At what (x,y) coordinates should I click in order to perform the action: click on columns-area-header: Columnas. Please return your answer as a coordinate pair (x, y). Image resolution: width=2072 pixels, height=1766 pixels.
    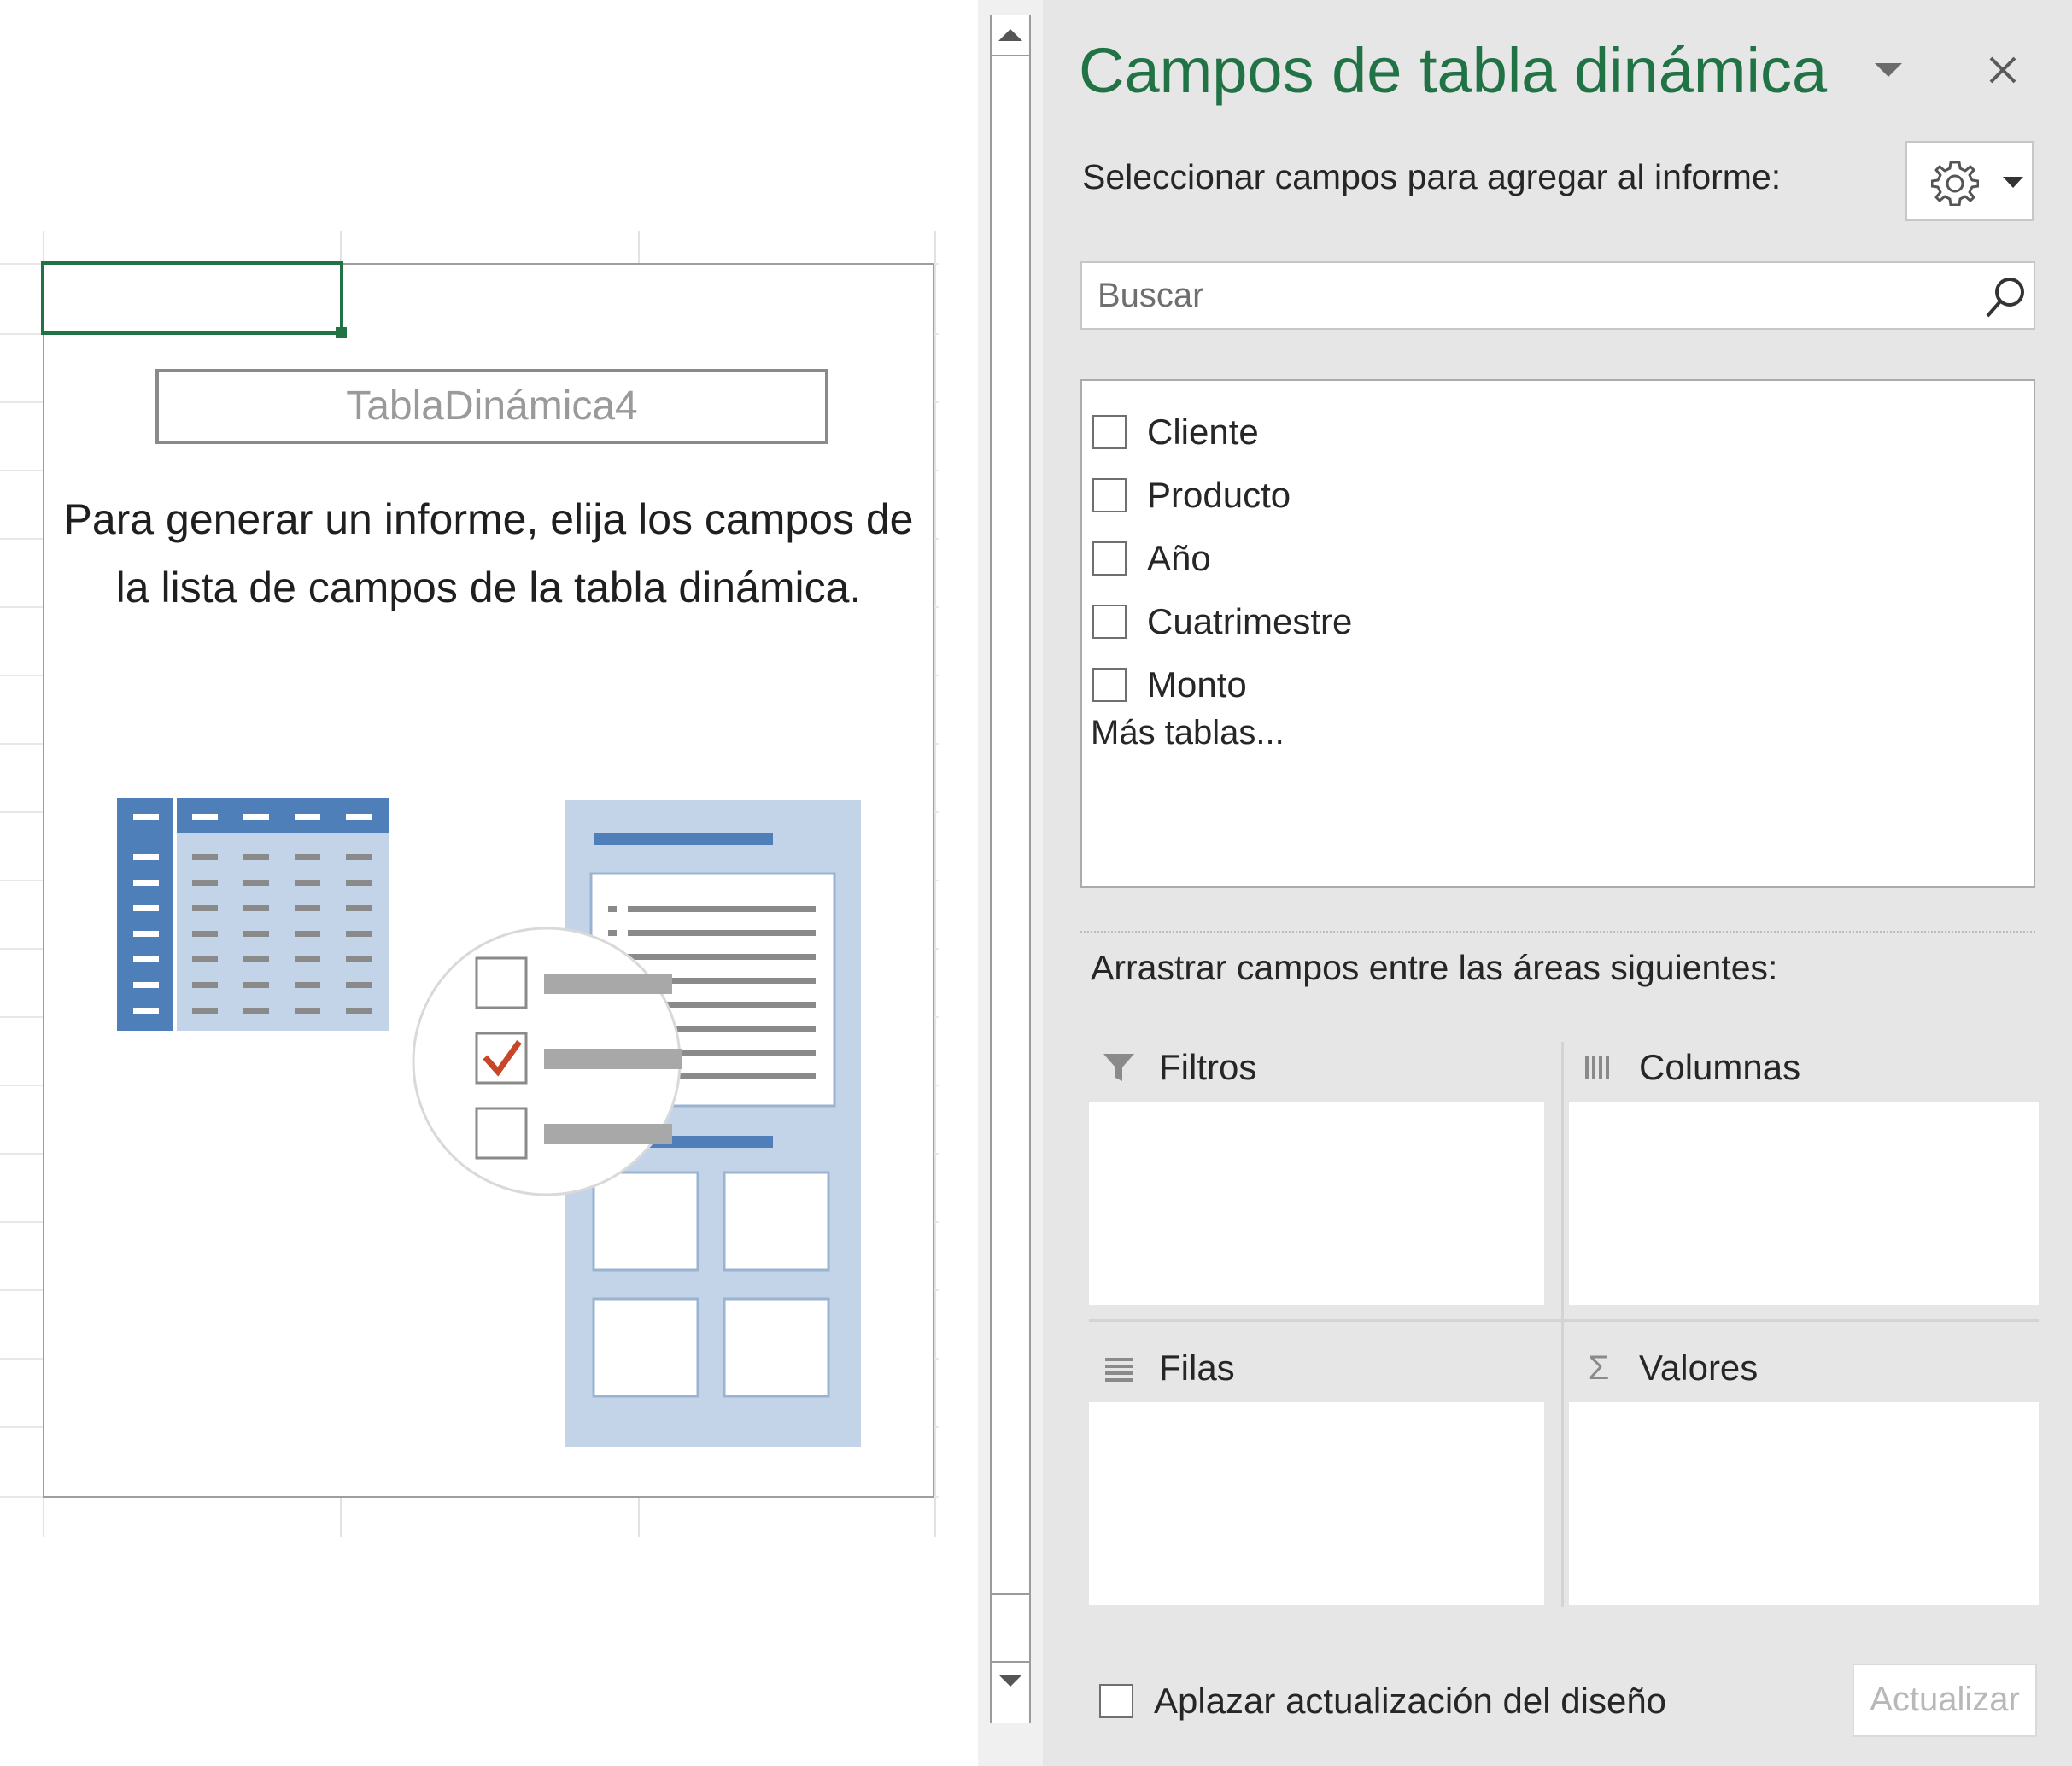
    Looking at the image, I should click on (1688, 1067).